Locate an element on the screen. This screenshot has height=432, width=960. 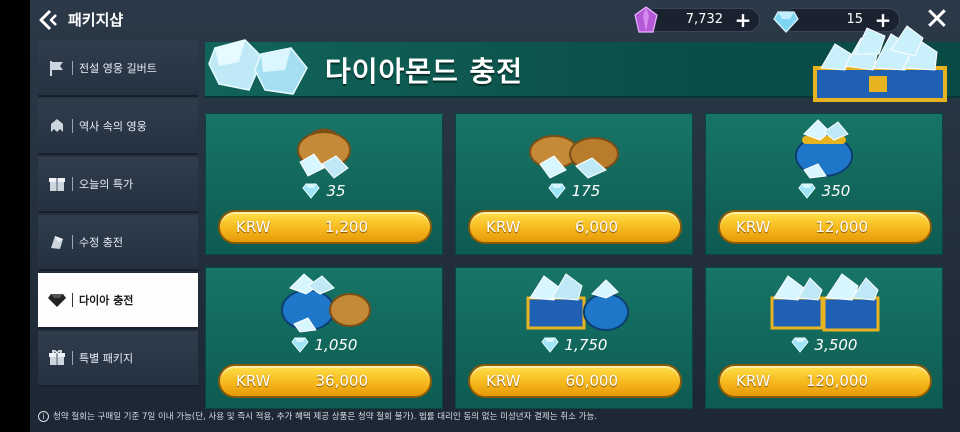
diamond-amount: 175 is located at coordinates (586, 191).